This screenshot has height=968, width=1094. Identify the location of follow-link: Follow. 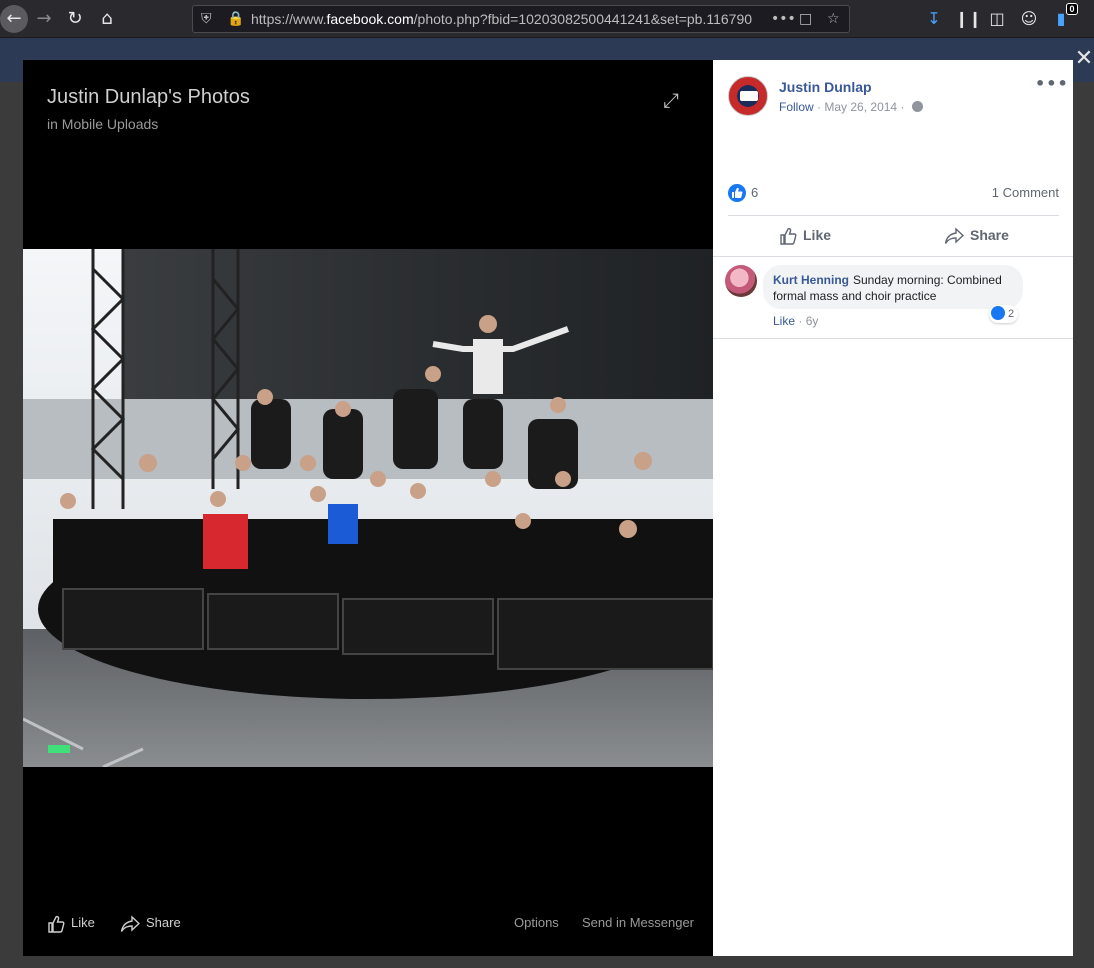
(796, 107).